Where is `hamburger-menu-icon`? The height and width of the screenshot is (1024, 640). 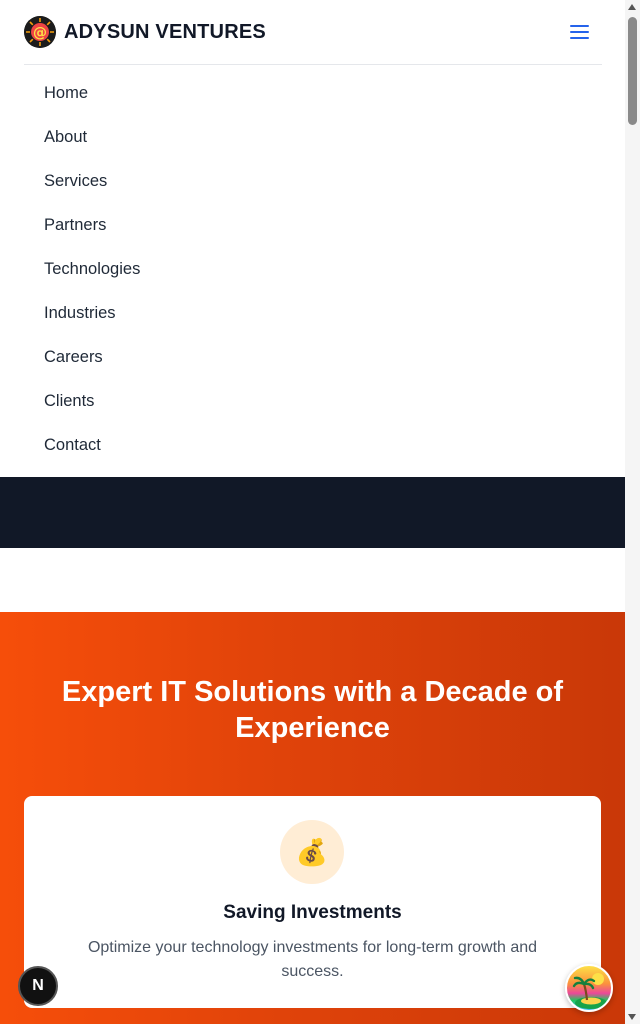 hamburger-menu-icon is located at coordinates (579, 32).